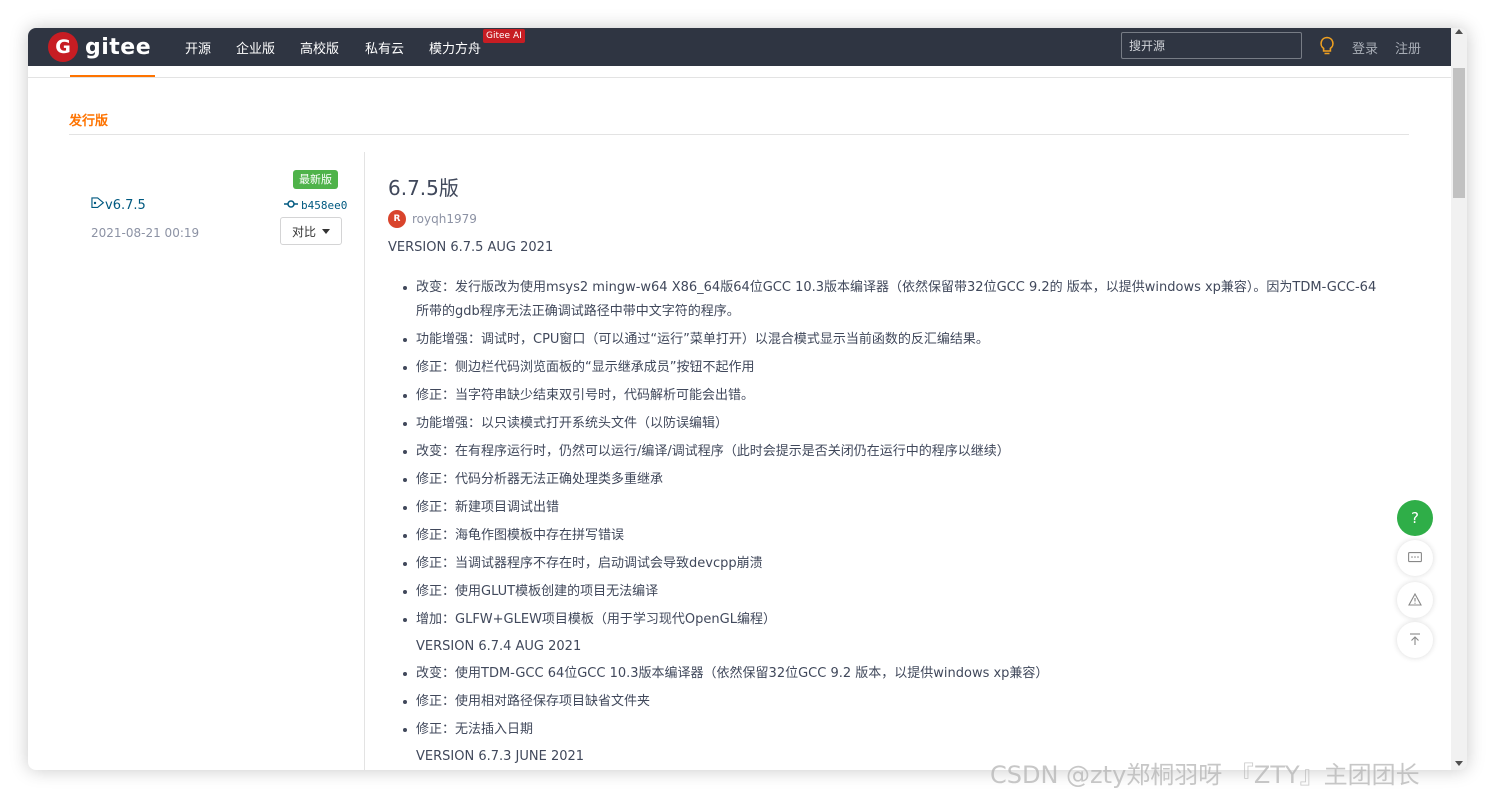 The height and width of the screenshot is (798, 1496). Describe the element at coordinates (397, 219) in the screenshot. I see `avatar: R` at that location.